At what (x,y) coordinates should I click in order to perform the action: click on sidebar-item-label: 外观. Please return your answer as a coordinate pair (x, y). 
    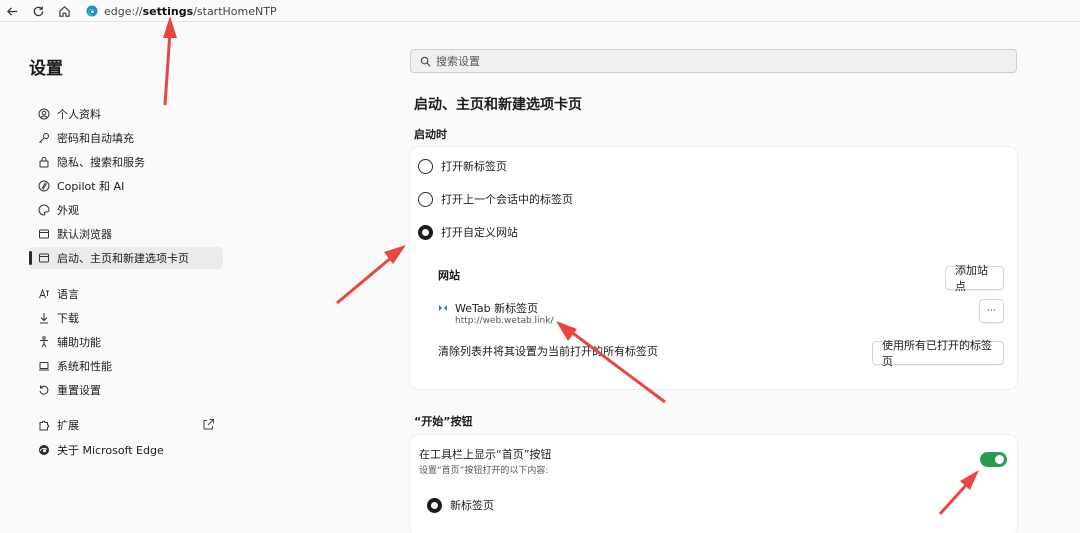
    Looking at the image, I should click on (68, 210).